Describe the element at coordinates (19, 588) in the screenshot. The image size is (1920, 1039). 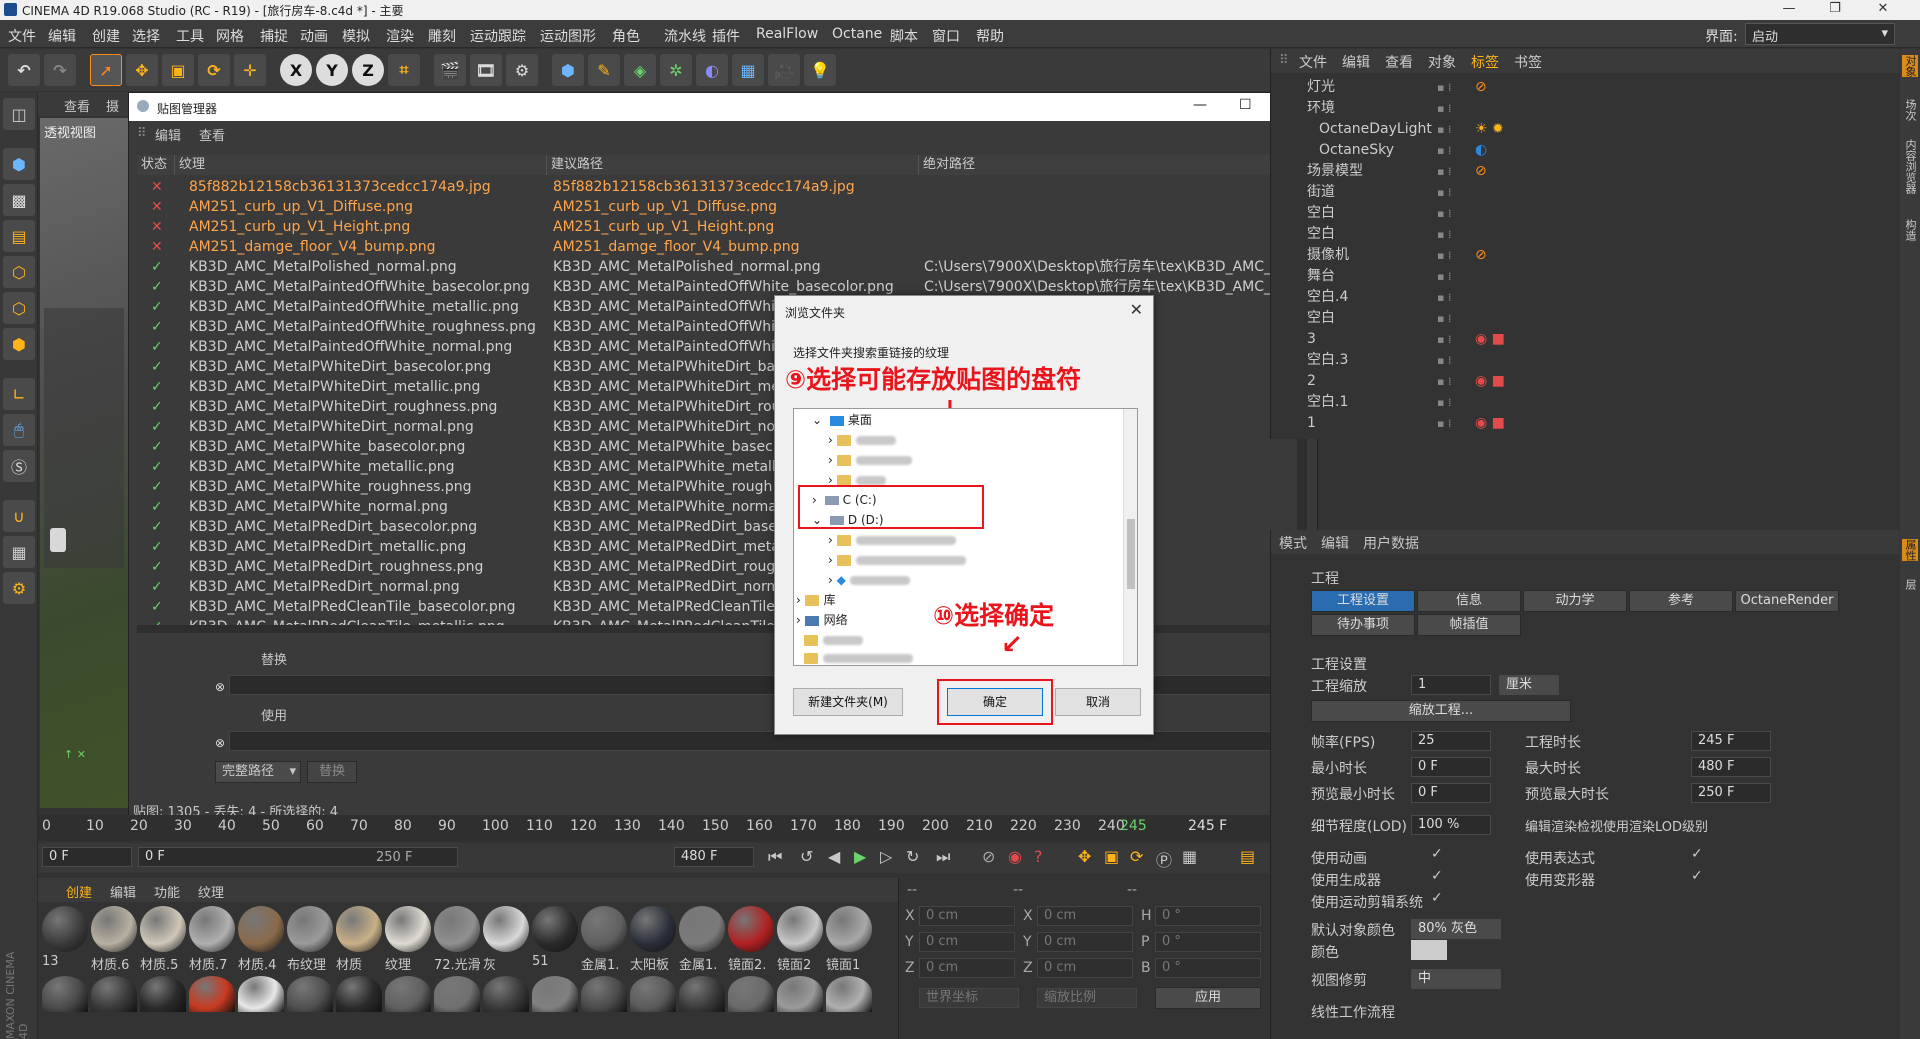
I see `sculpt-mode-icon: ⚙` at that location.